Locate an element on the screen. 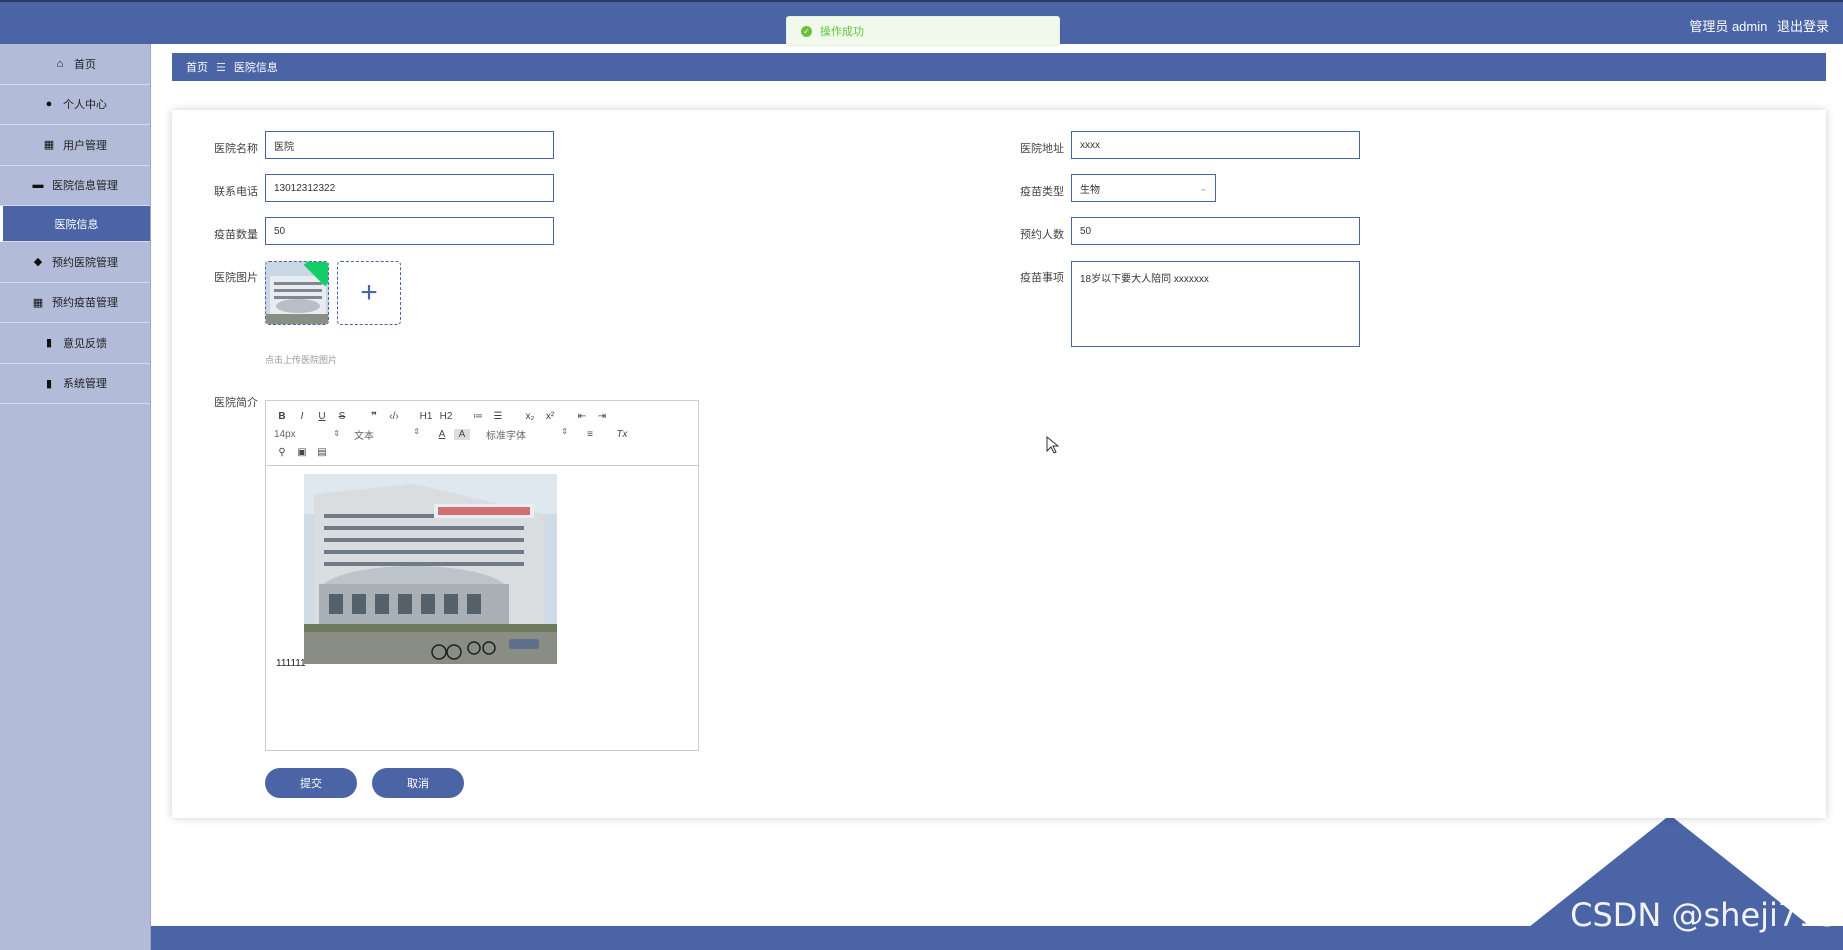 This screenshot has width=1843, height=950. phone-label: 联系电话 is located at coordinates (236, 192).